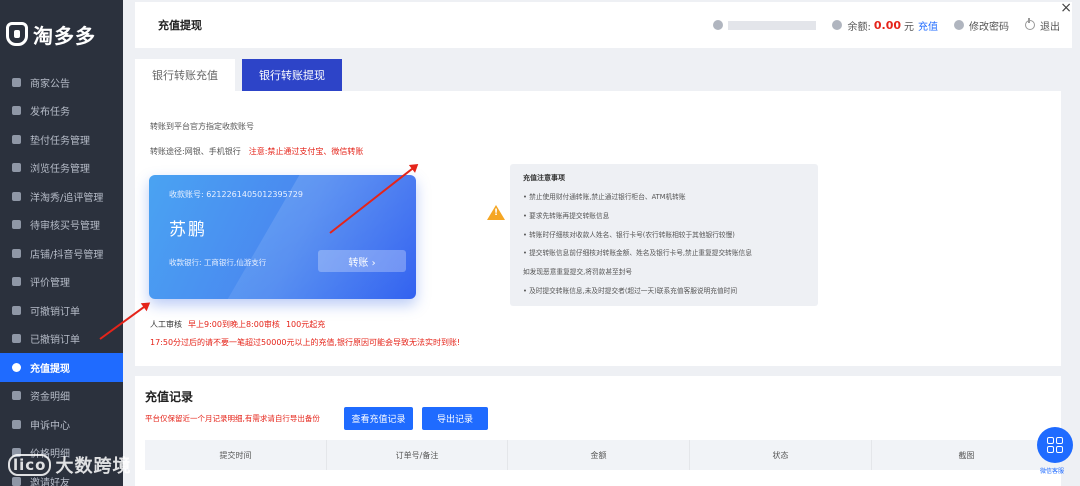 The image size is (1080, 486). Describe the element at coordinates (166, 324) in the screenshot. I see `review-label: 人工审核` at that location.